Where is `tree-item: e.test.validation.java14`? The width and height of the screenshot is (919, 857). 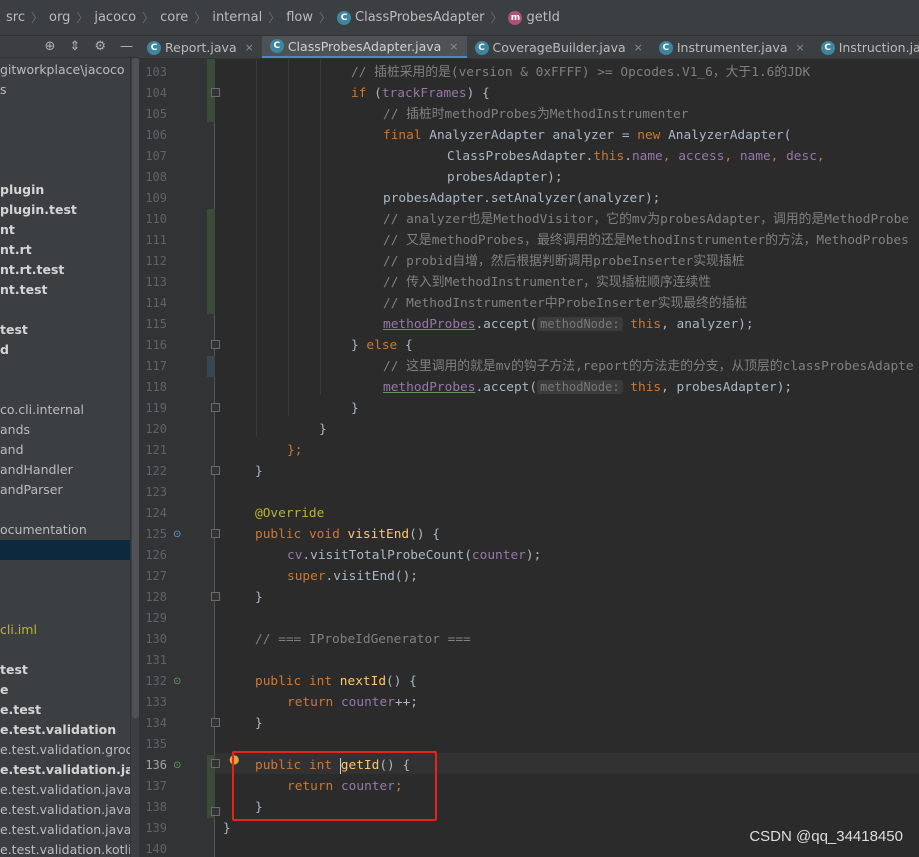
tree-item: e.test.validation.java14 is located at coordinates (65, 830).